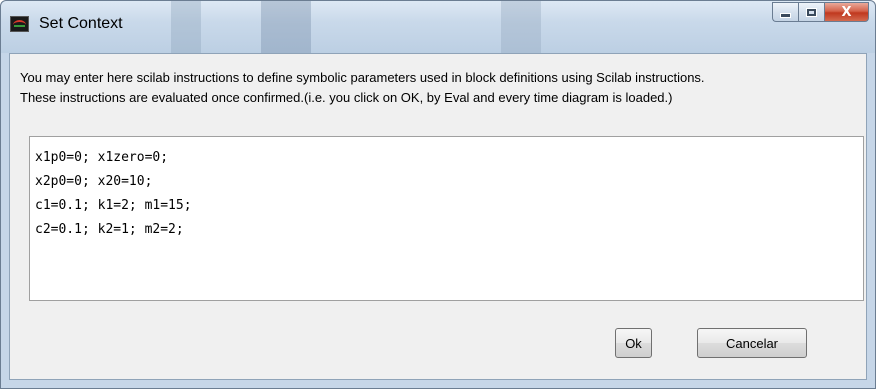  Describe the element at coordinates (785, 15) in the screenshot. I see `minimize-icon` at that location.